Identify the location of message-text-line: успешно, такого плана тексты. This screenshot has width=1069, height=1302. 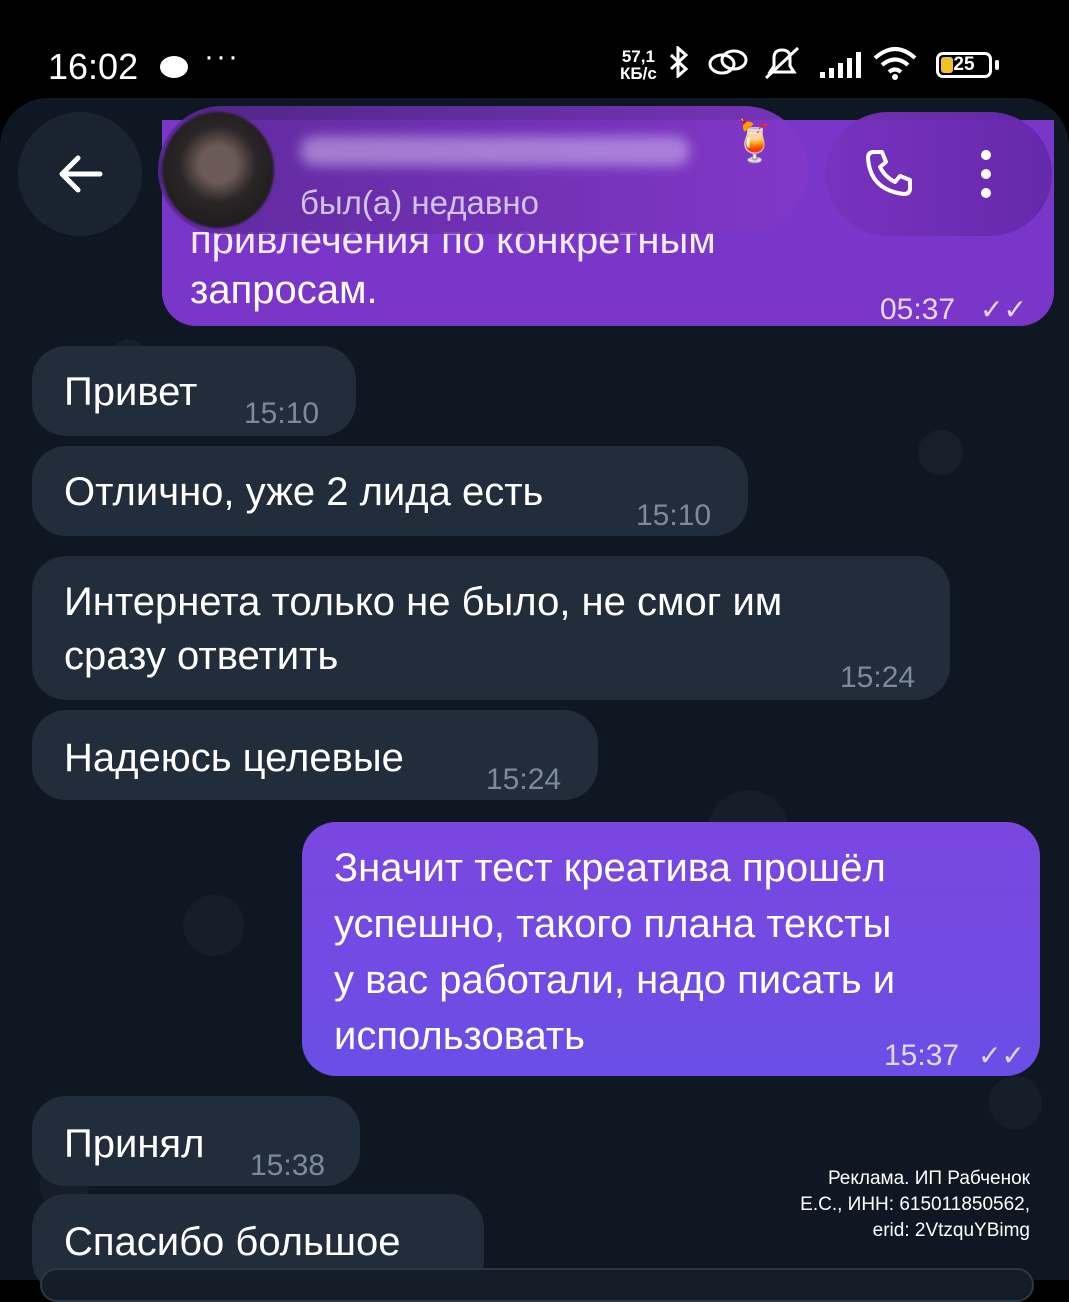
(613, 924).